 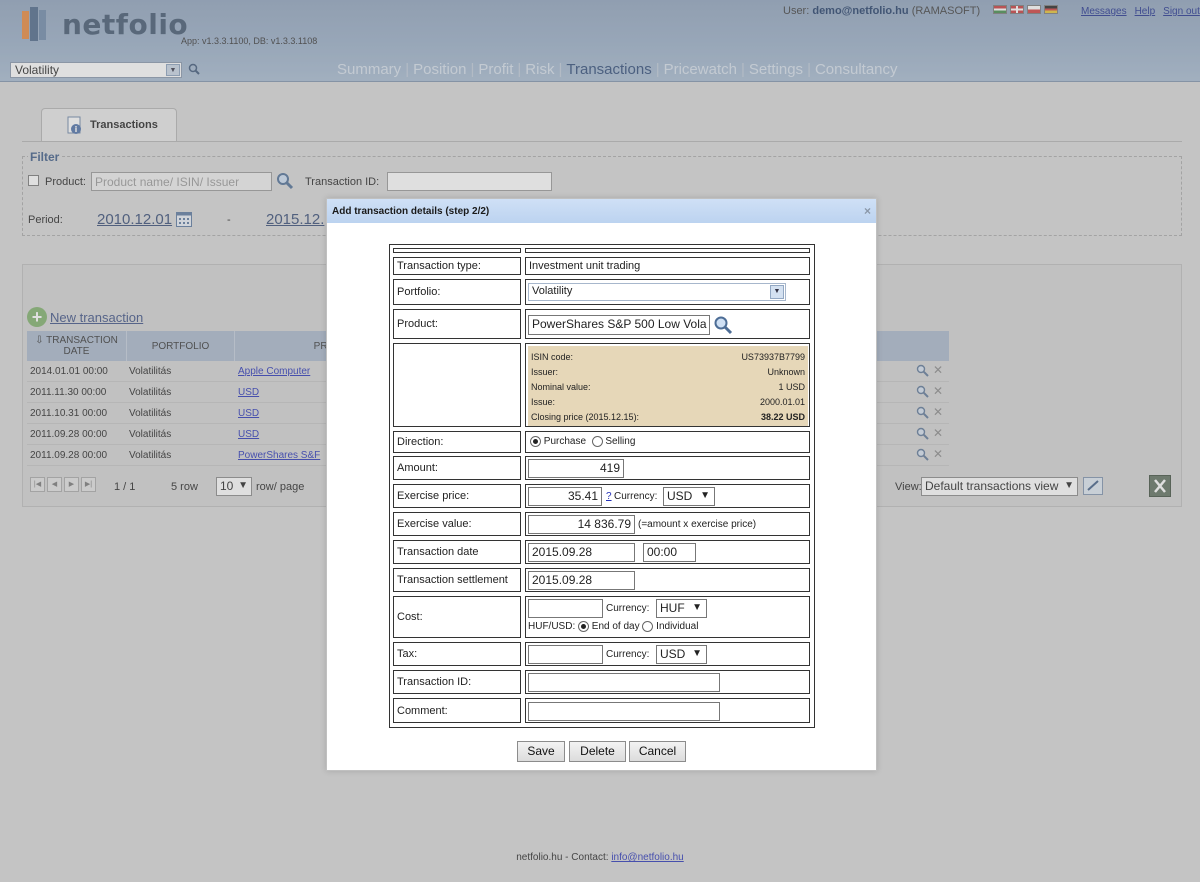 What do you see at coordinates (457, 524) in the screenshot?
I see `exercise-value-label: Exercise value:` at bounding box center [457, 524].